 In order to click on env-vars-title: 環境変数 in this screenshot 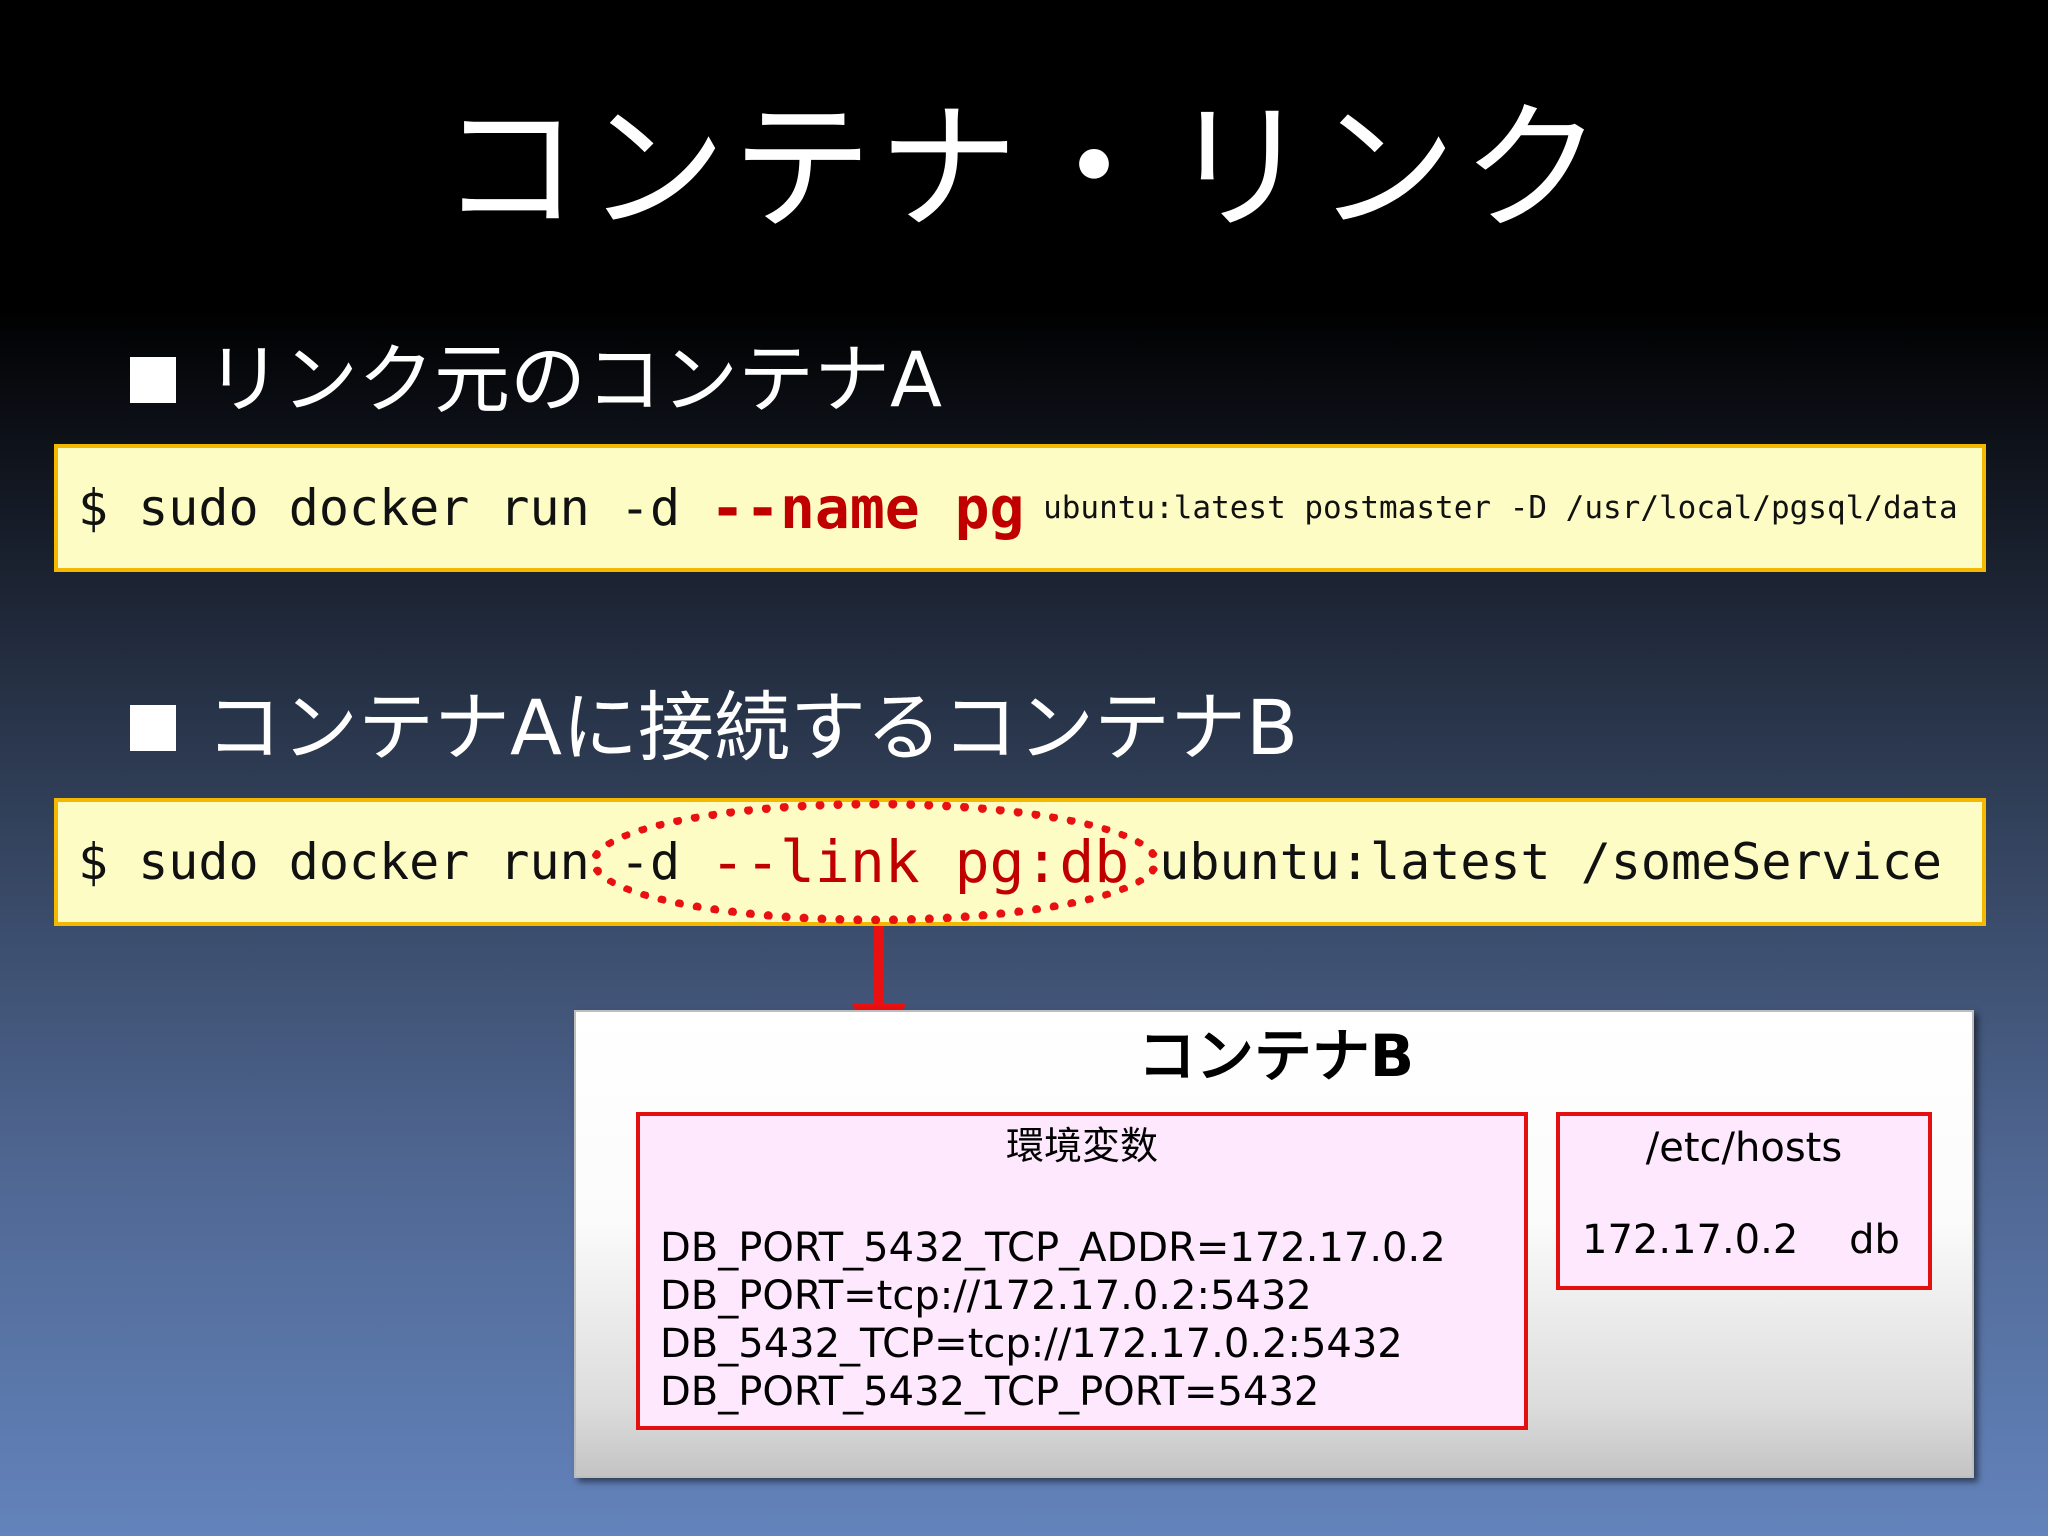, I will do `click(1081, 1146)`.